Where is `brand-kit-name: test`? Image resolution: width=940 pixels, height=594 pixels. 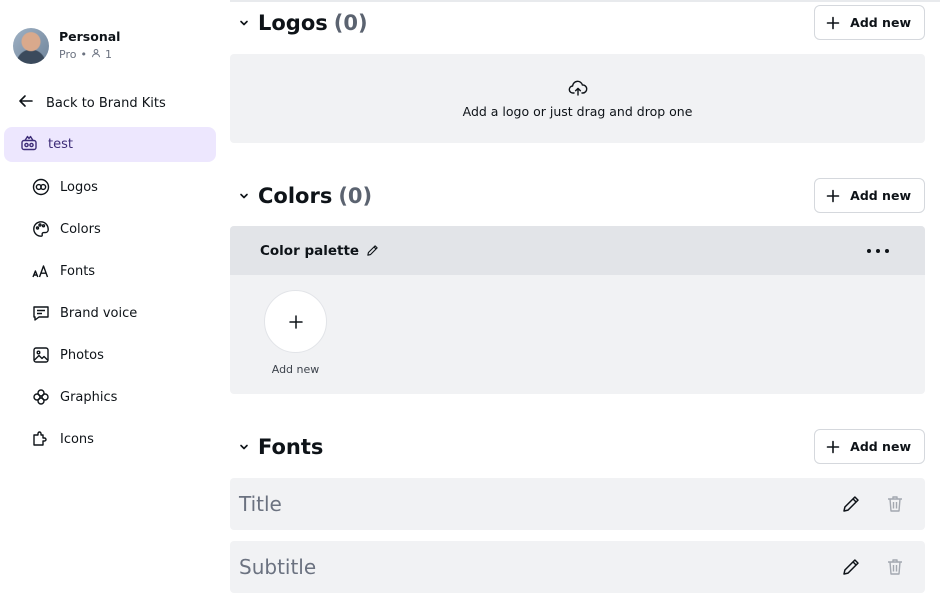 brand-kit-name: test is located at coordinates (60, 144).